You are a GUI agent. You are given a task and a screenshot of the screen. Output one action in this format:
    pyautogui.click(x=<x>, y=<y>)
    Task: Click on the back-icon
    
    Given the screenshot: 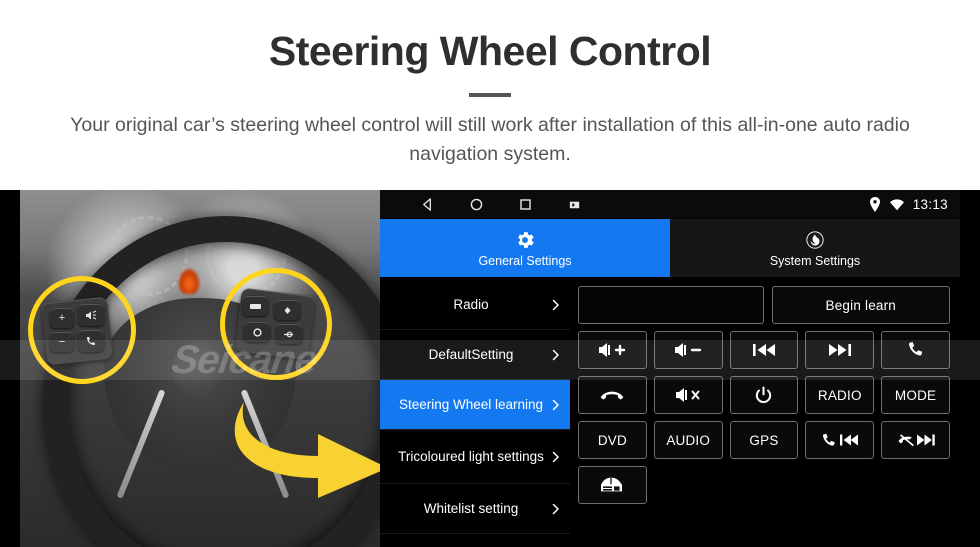 What is the action you would take?
    pyautogui.click(x=427, y=204)
    